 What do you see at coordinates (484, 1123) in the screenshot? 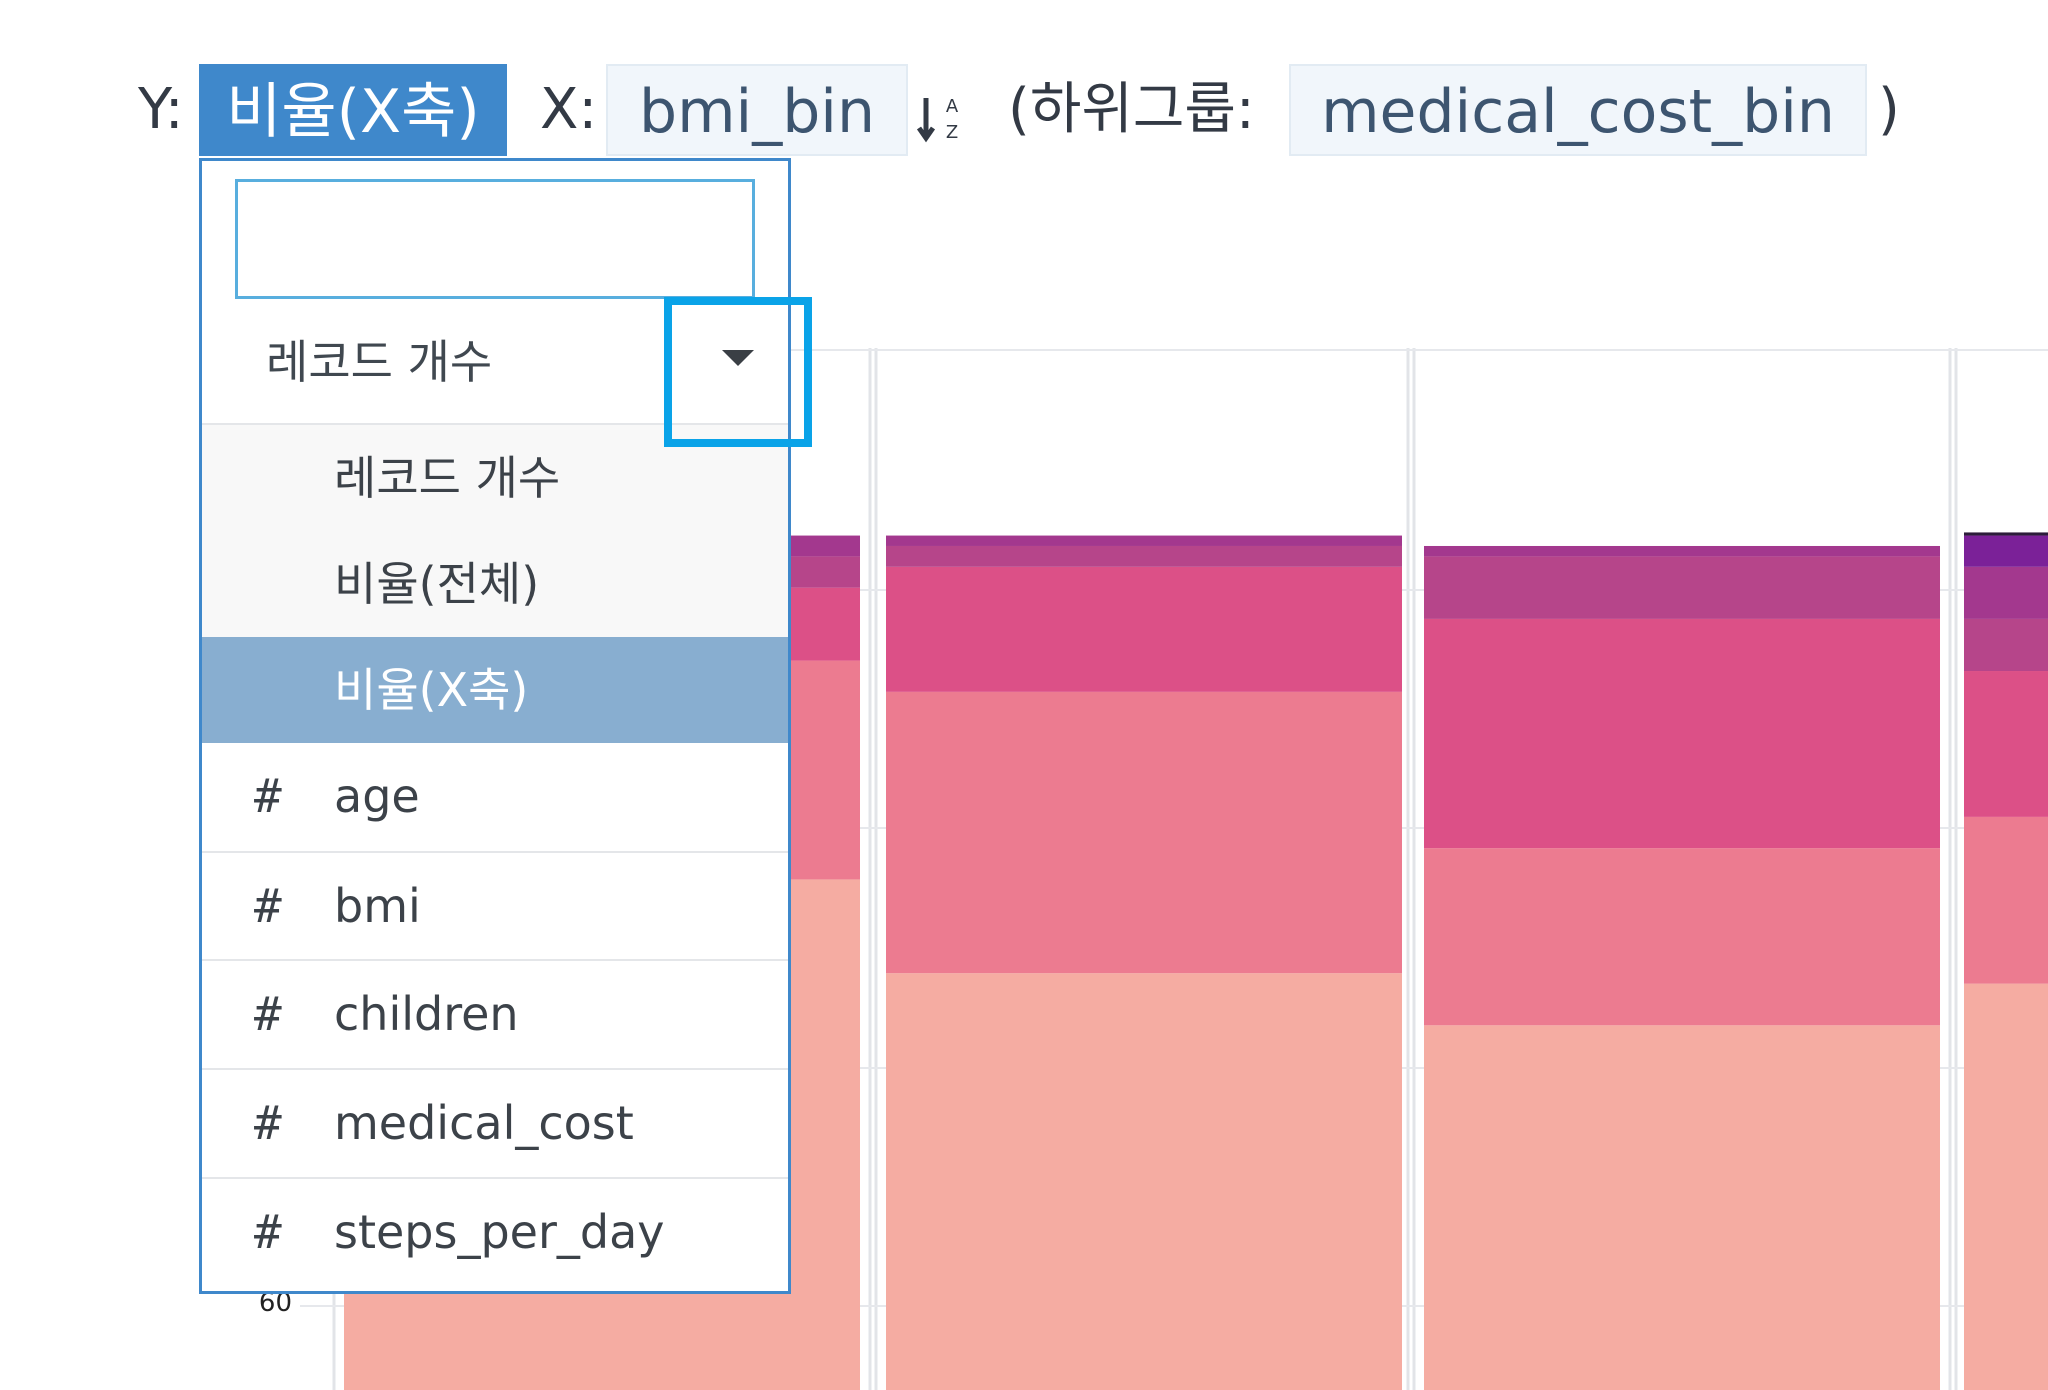
I see `field-option-label: medical_cost` at bounding box center [484, 1123].